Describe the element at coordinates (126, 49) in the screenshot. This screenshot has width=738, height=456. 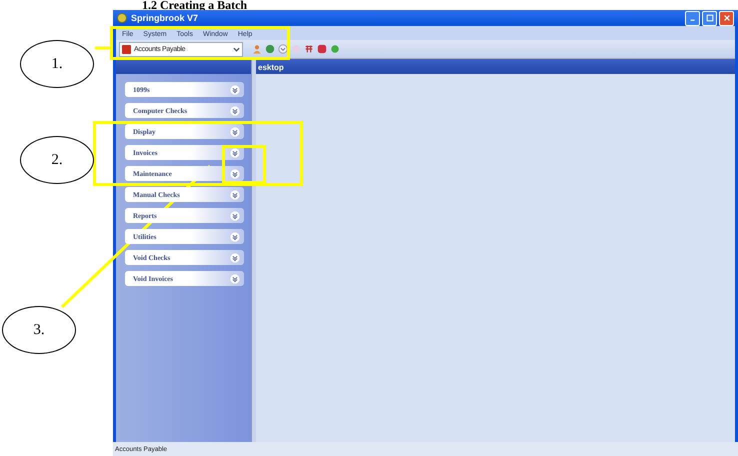
I see `module-icon` at that location.